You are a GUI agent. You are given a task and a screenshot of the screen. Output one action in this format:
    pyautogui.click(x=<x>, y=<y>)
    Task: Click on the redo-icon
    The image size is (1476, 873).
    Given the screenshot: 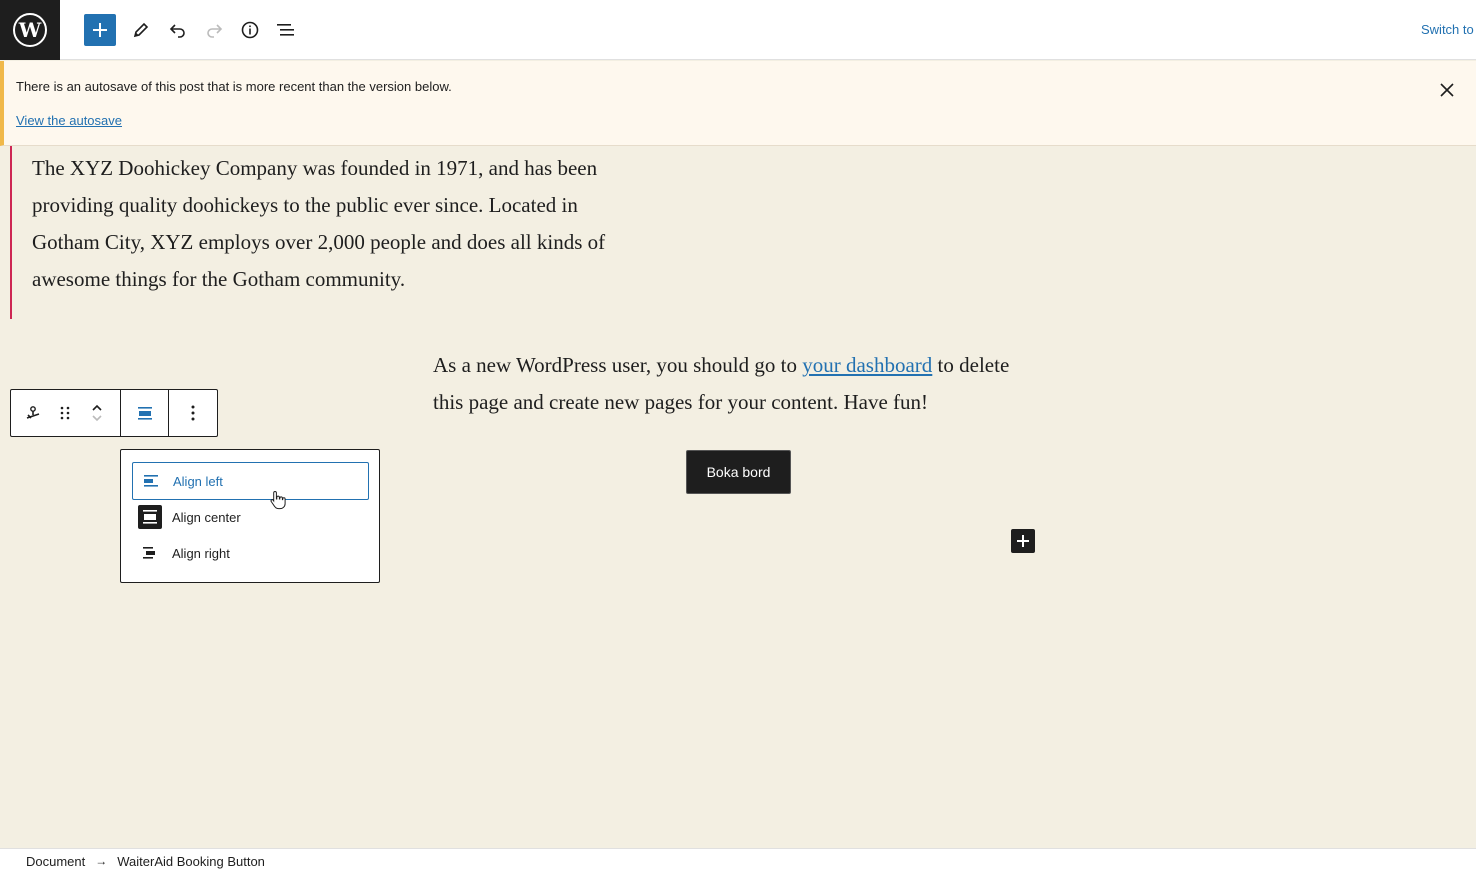 What is the action you would take?
    pyautogui.click(x=215, y=31)
    